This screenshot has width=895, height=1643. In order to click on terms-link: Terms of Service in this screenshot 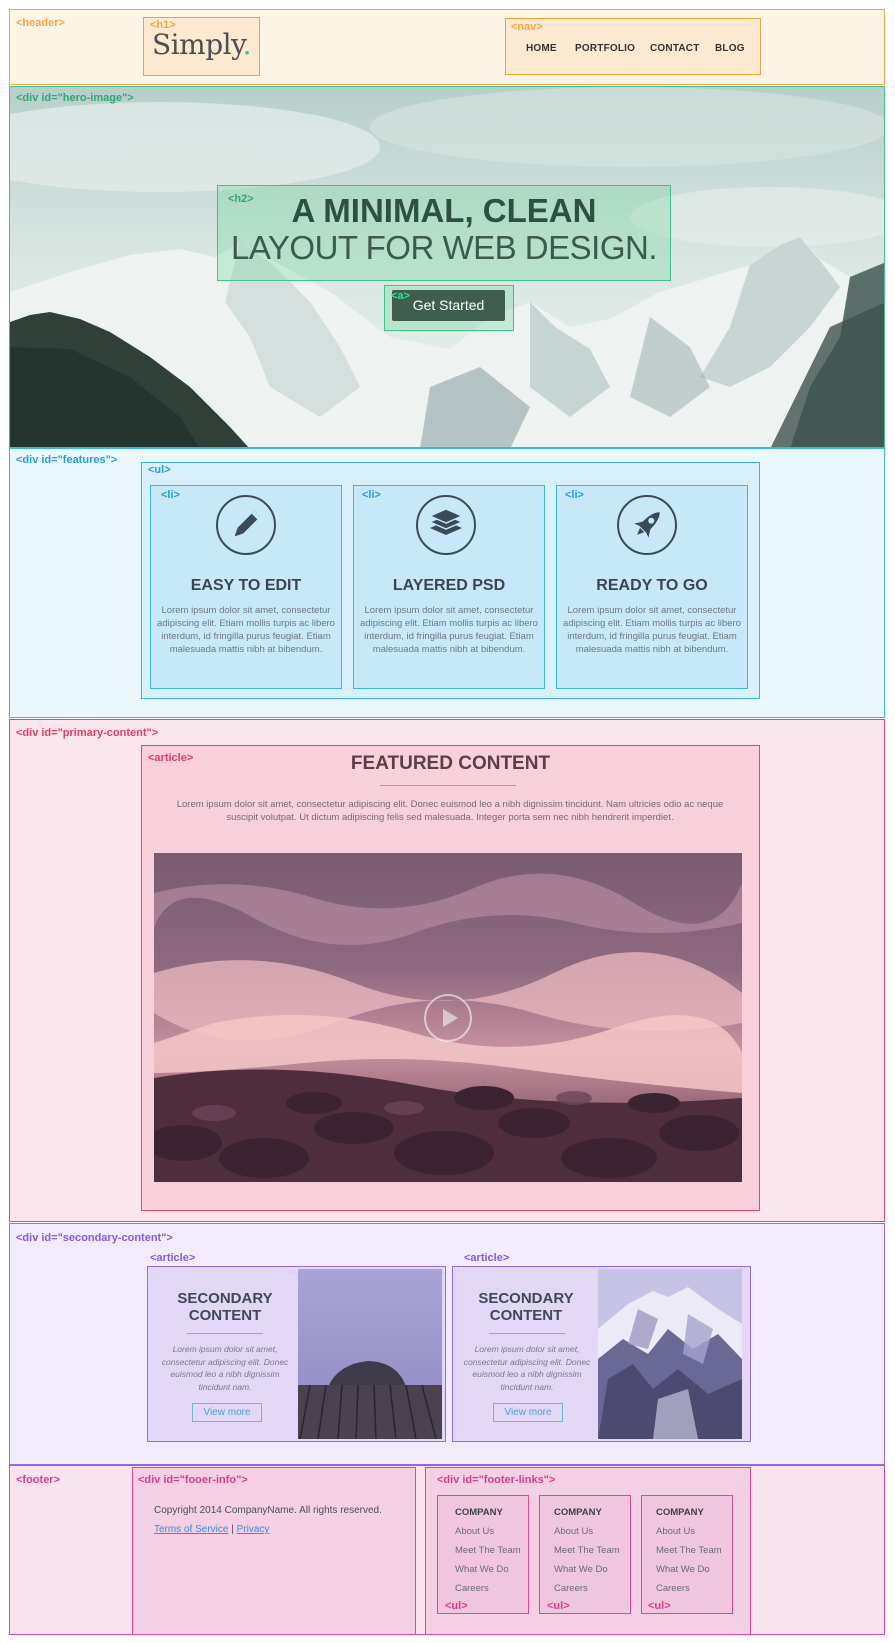, I will do `click(191, 1529)`.